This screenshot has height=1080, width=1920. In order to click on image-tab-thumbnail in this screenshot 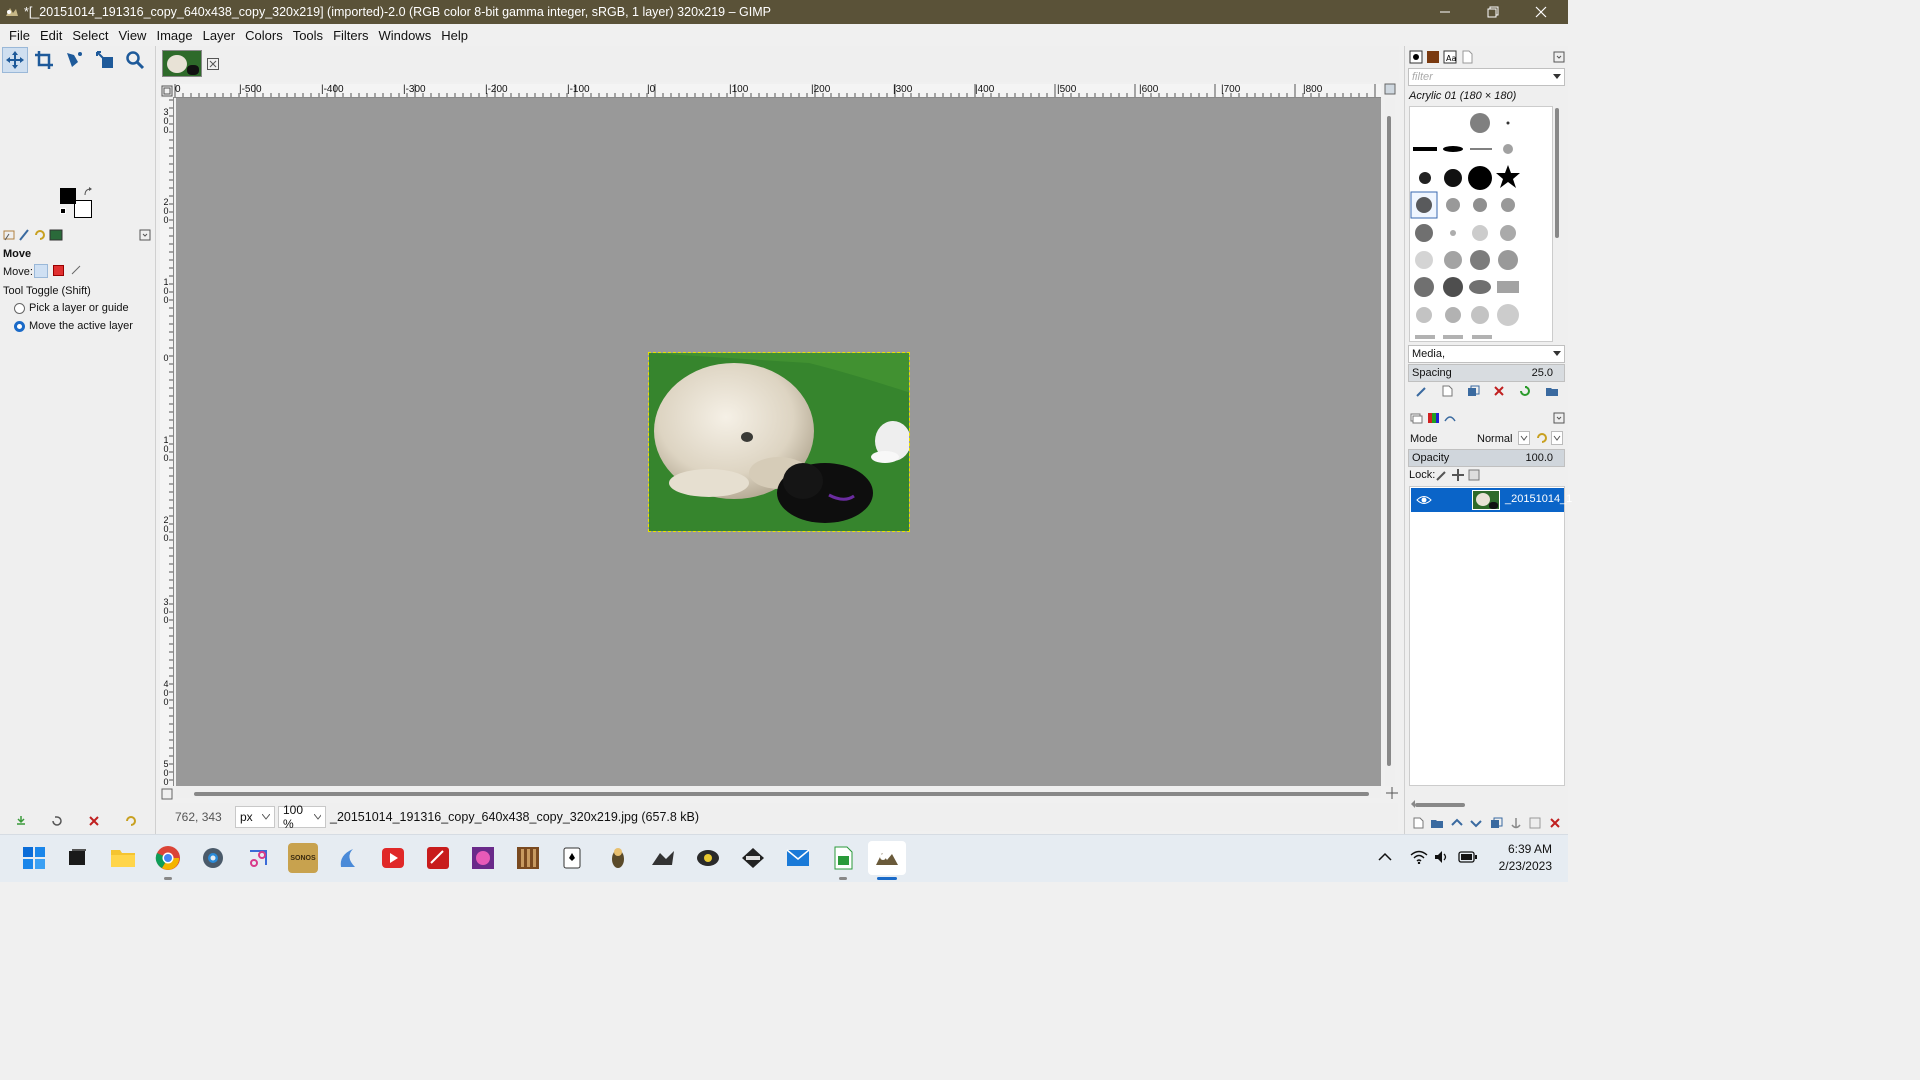, I will do `click(182, 63)`.